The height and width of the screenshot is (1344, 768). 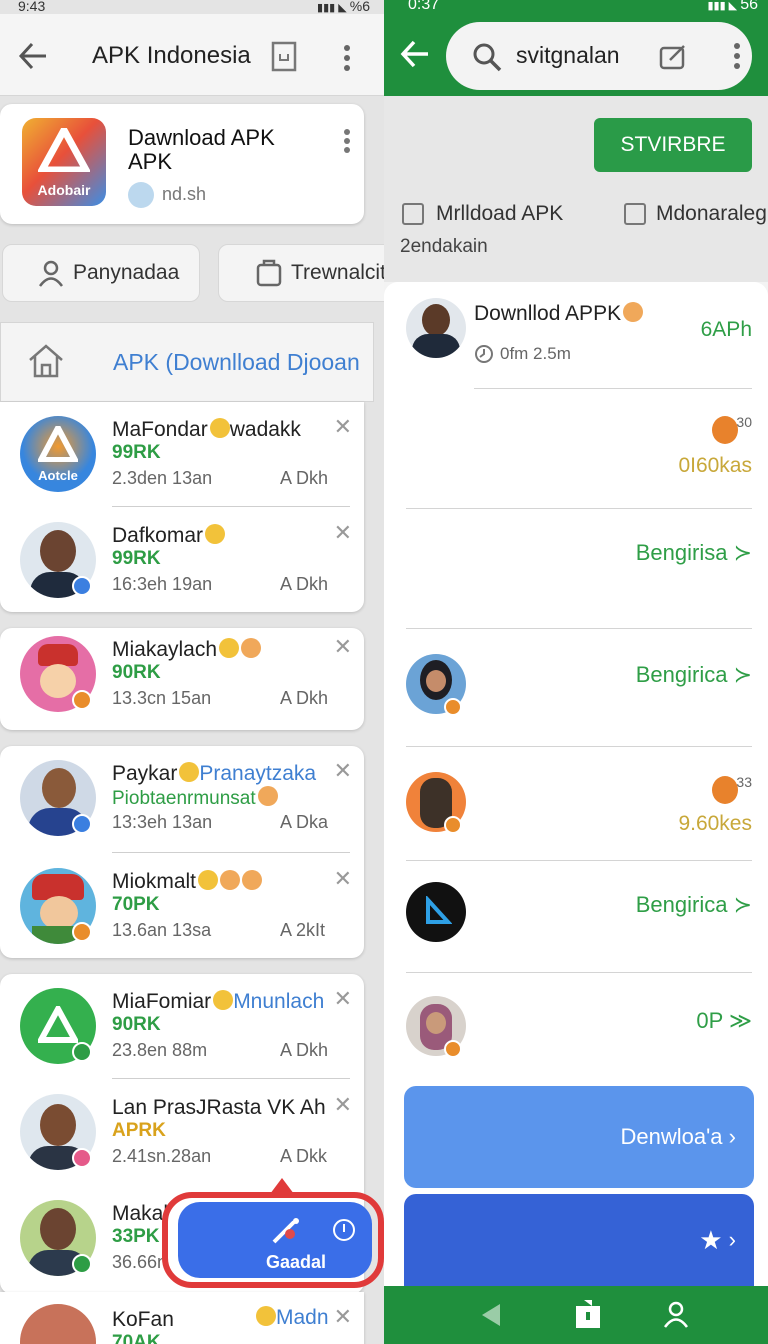 What do you see at coordinates (482, 214) in the screenshot?
I see `checkbox-download: Mrlldoad APK` at bounding box center [482, 214].